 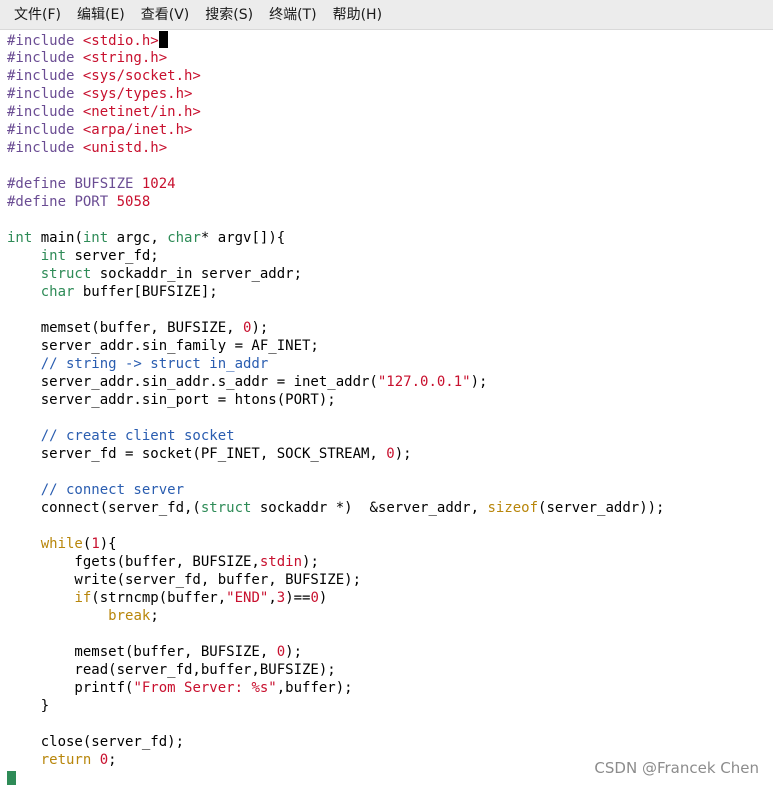 I want to click on code-line: #include <sys/types.h>, so click(x=335, y=94).